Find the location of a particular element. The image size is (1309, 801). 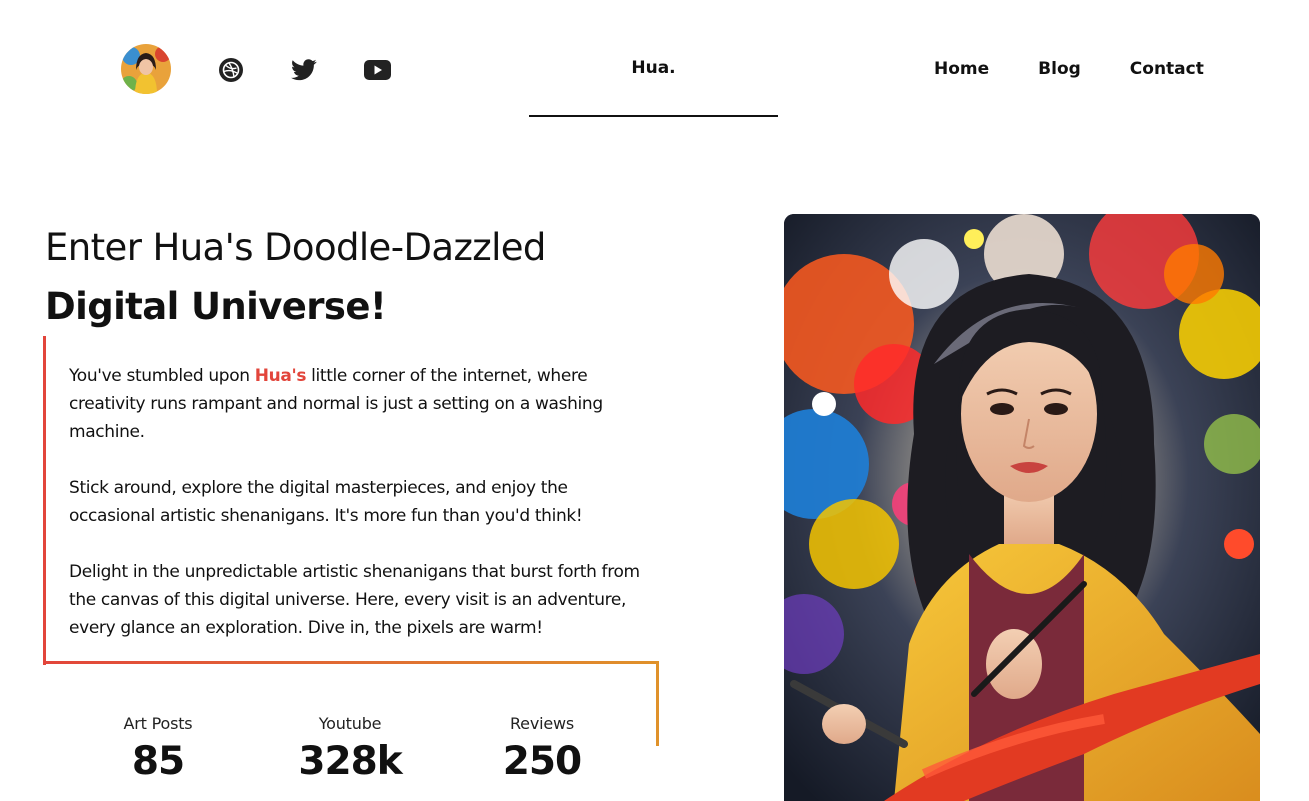

dribbble-link is located at coordinates (231, 70).